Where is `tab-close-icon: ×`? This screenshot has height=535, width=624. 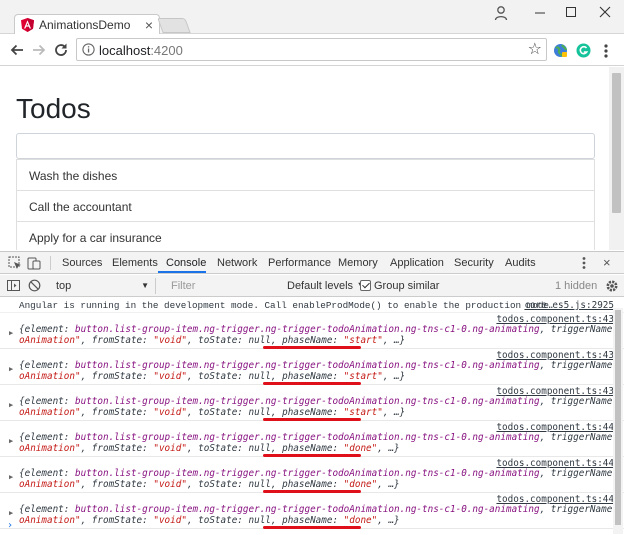 tab-close-icon: × is located at coordinates (149, 25).